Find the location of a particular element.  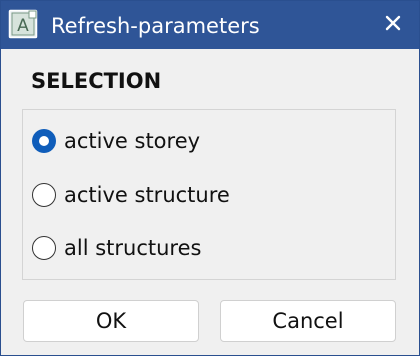

close-button is located at coordinates (393, 25).